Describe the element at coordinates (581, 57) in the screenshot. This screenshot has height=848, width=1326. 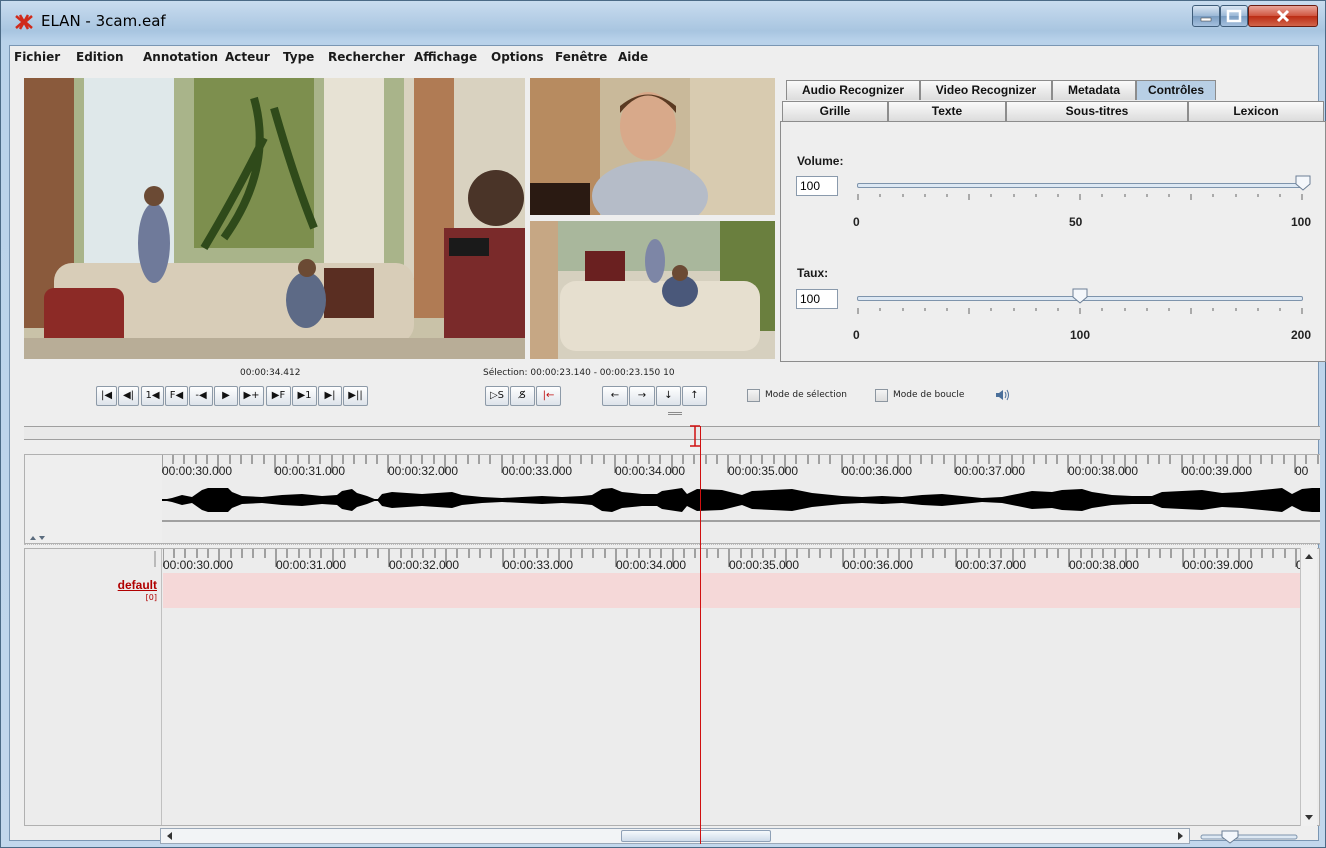
I see `menu-fenetre: Fenêtre` at that location.